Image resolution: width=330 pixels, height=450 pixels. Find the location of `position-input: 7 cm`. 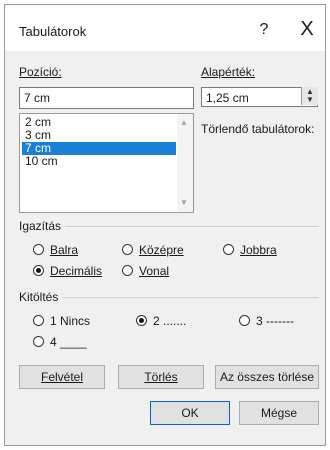

position-input: 7 cm is located at coordinates (106, 98).